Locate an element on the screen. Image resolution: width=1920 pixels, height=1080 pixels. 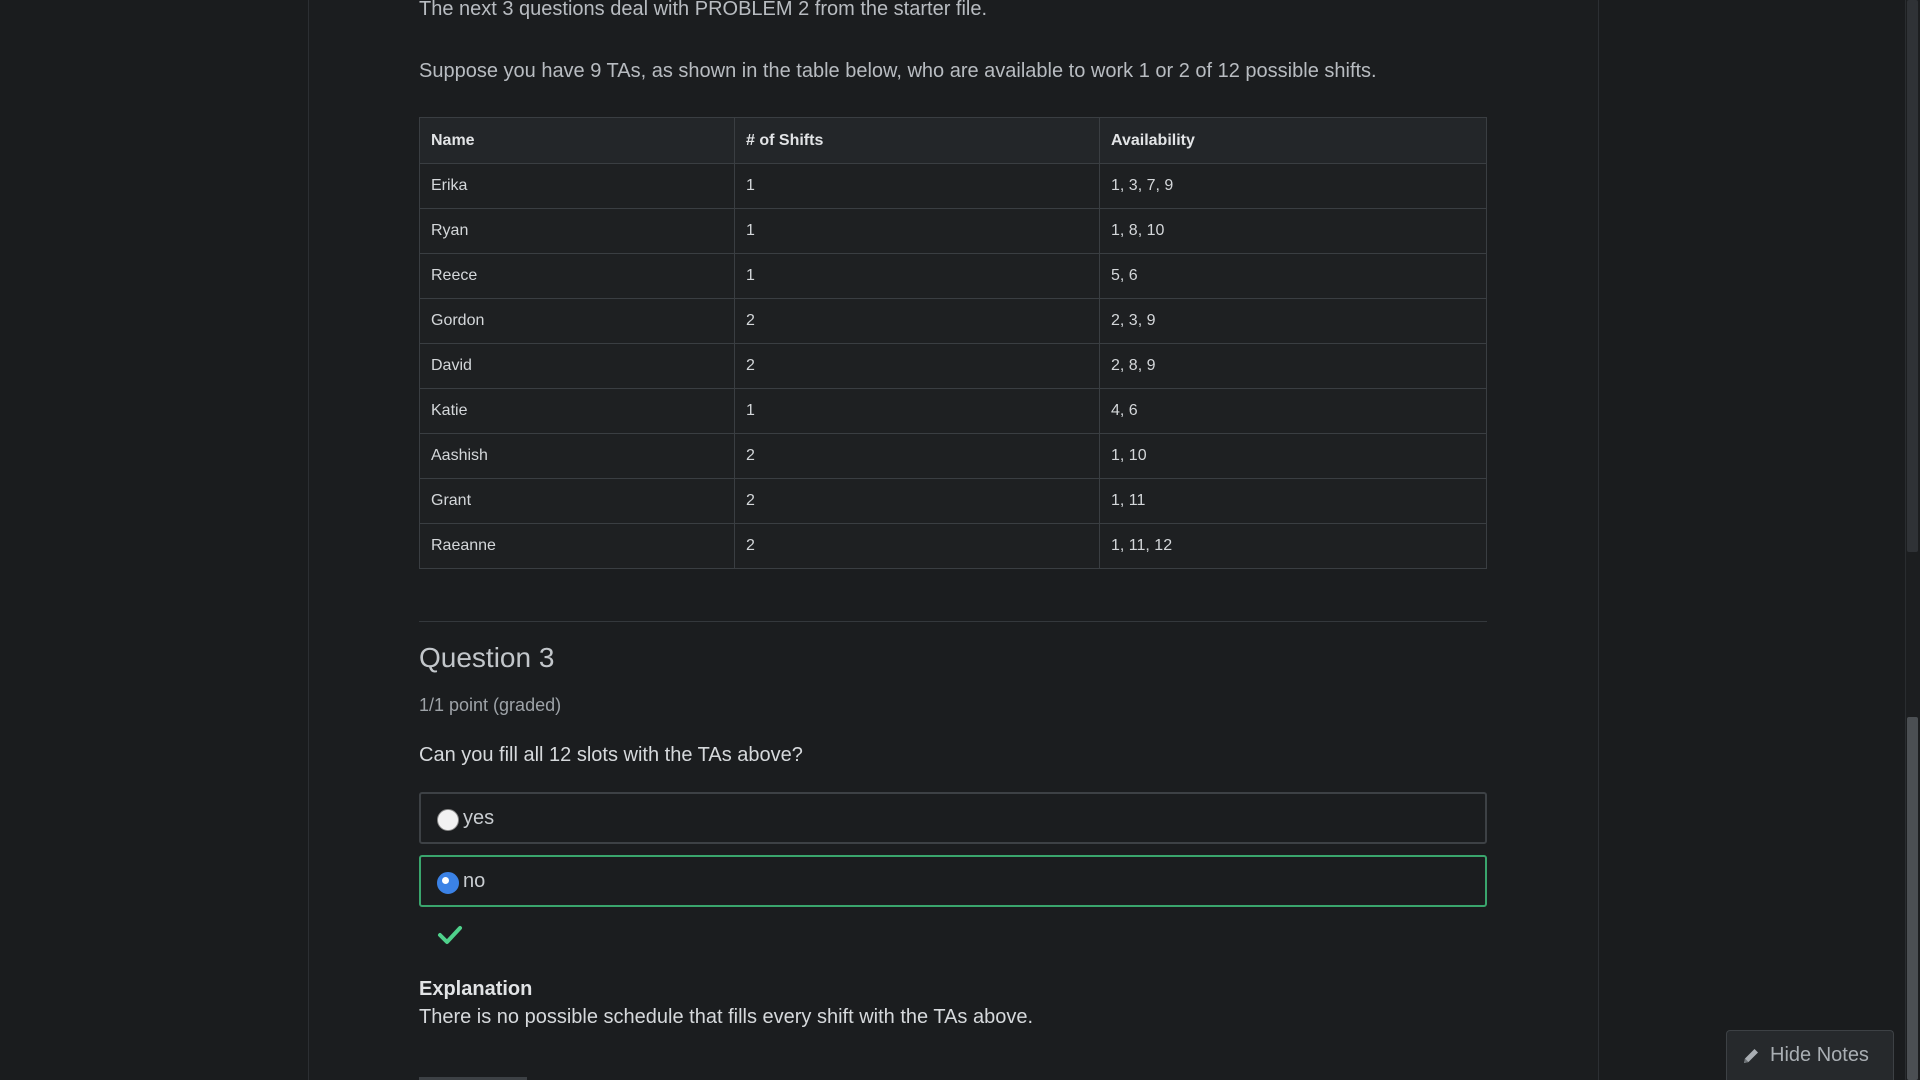
ta-name: Reece is located at coordinates (577, 276).